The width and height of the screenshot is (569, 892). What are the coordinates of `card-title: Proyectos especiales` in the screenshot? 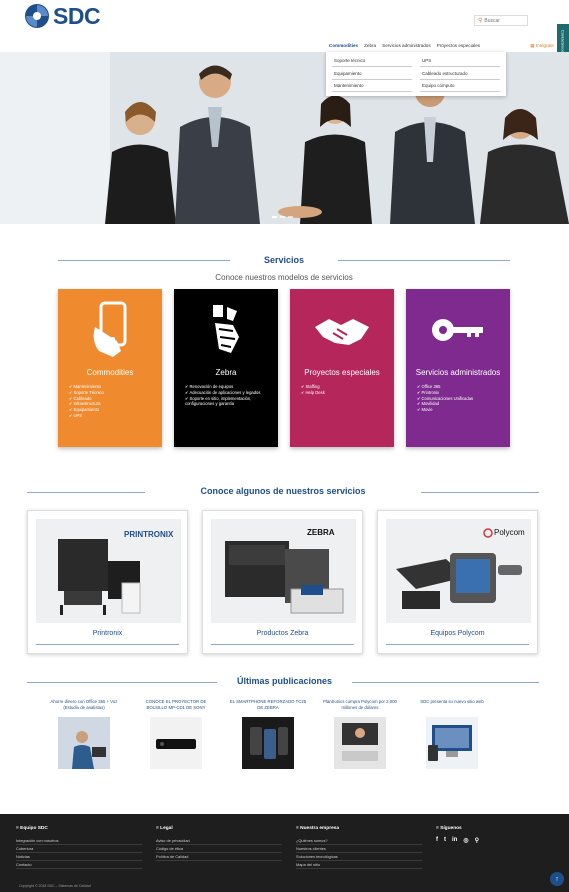 It's located at (342, 372).